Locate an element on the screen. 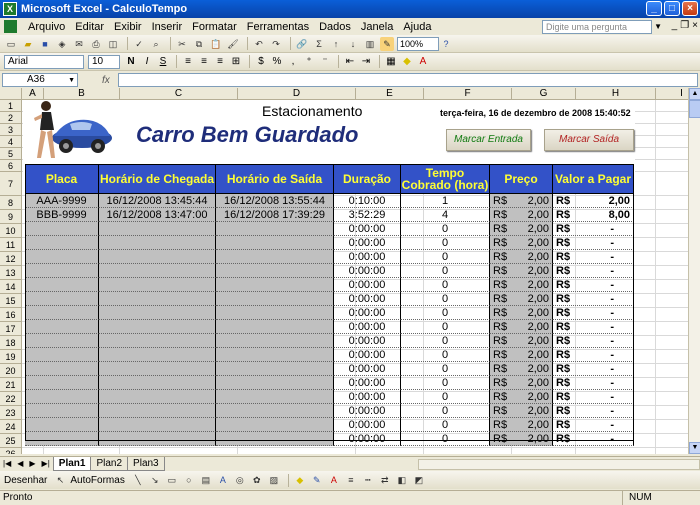 Image resolution: width=700 pixels, height=505 pixels. undo-icon: ↶ is located at coordinates (259, 44).